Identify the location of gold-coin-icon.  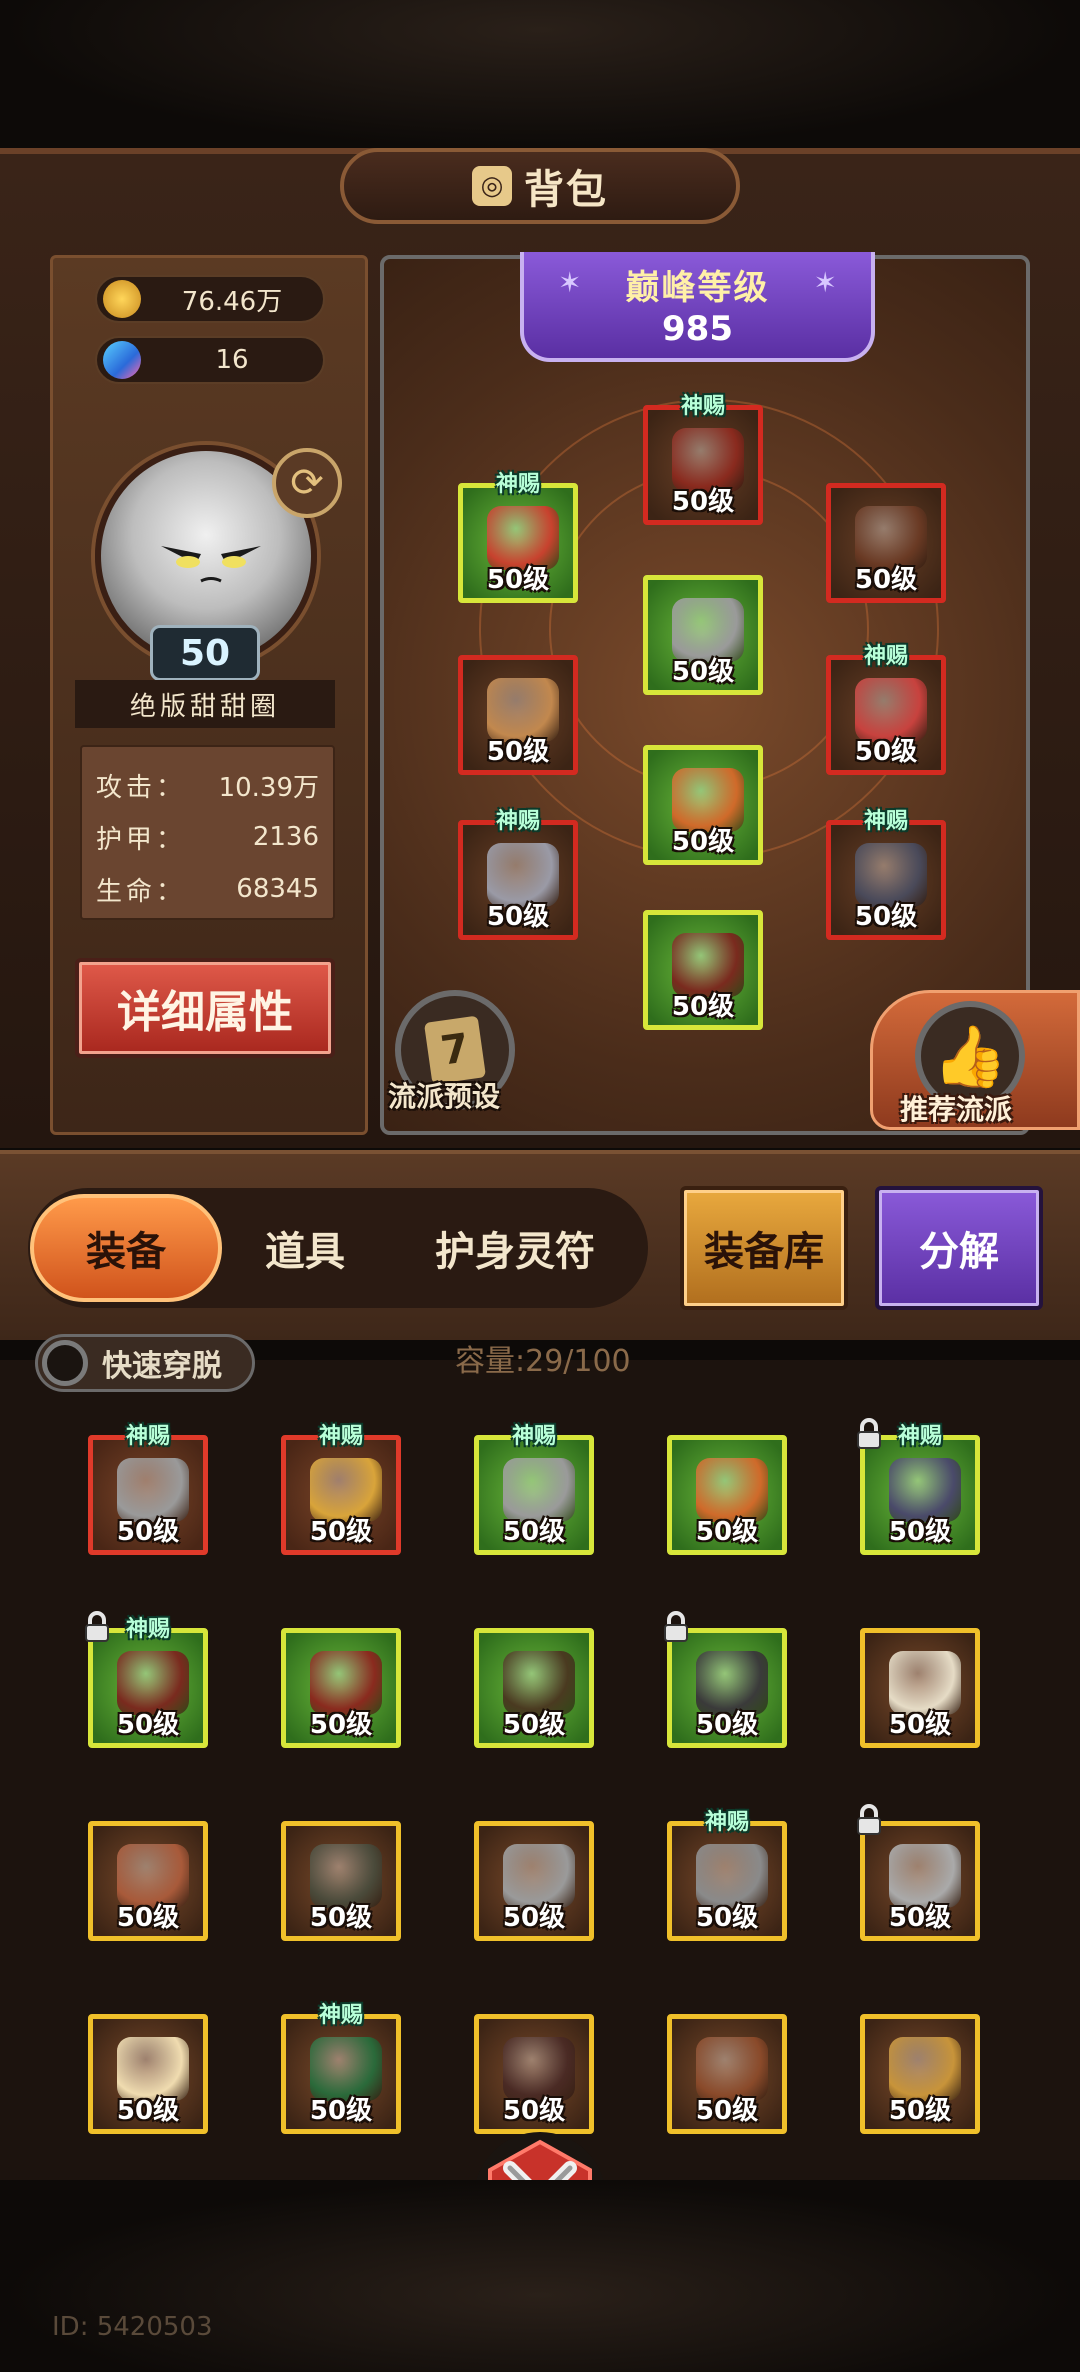
(122, 299).